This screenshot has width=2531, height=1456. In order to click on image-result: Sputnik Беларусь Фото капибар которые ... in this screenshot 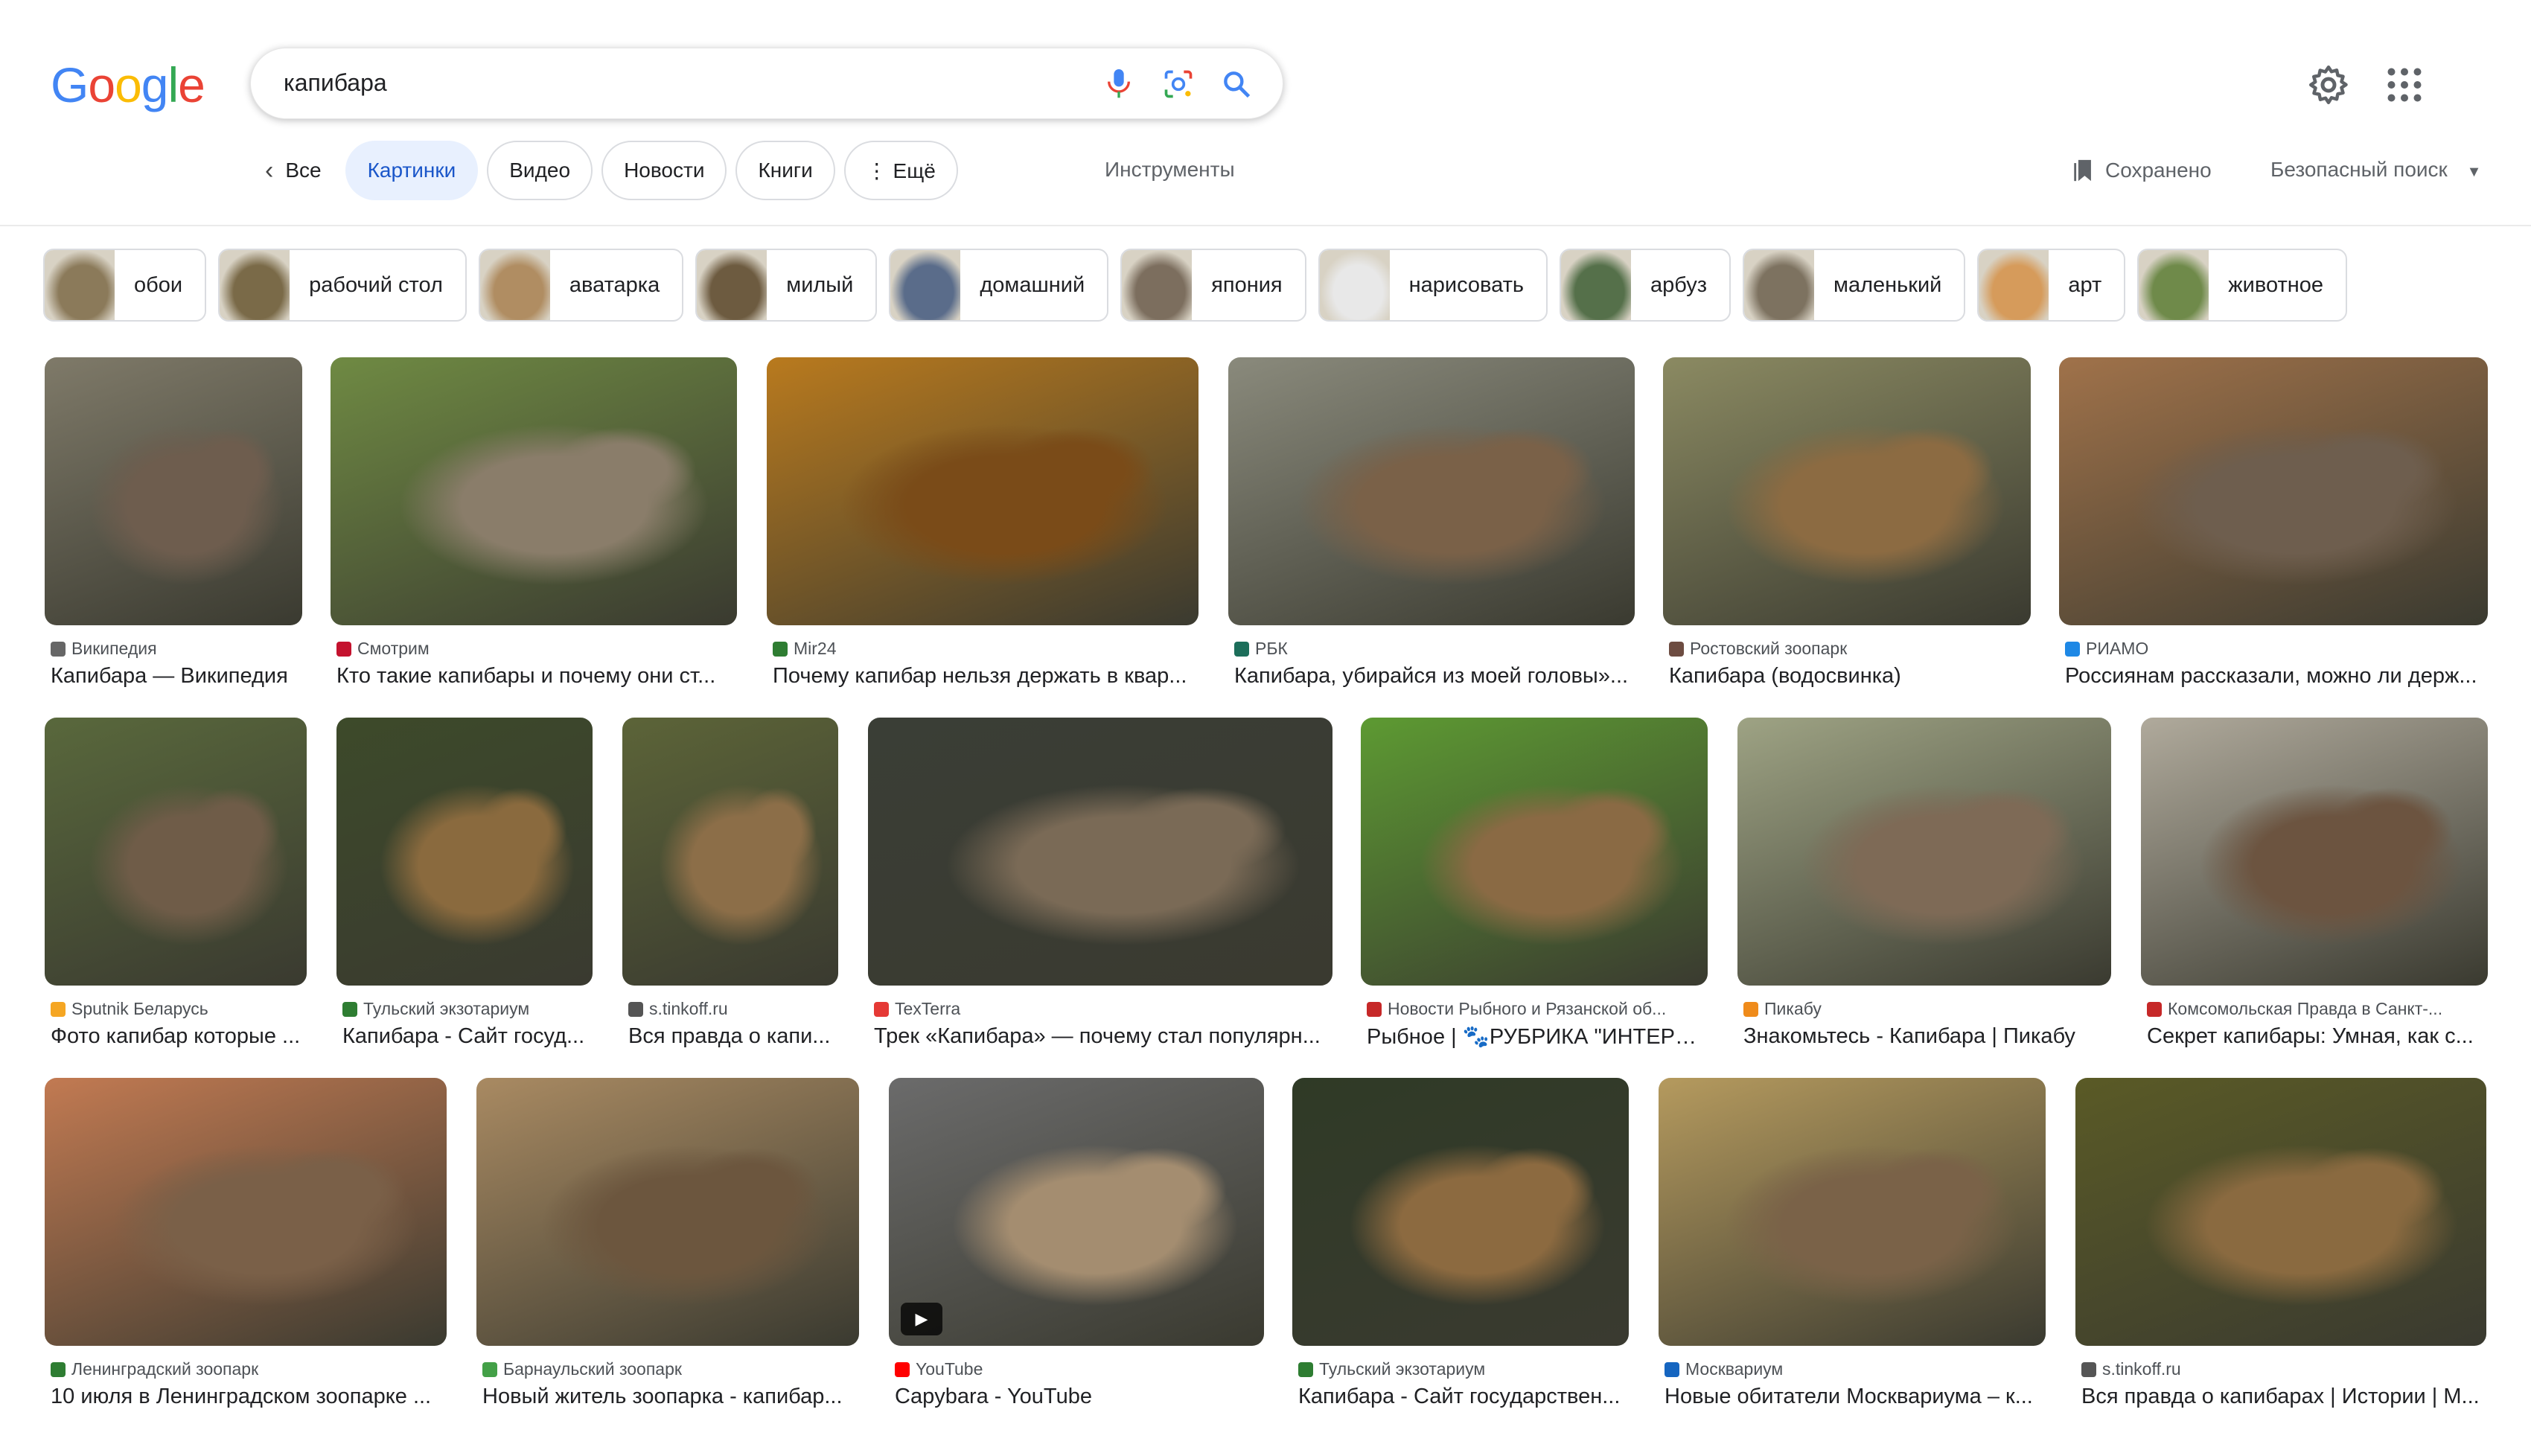, I will do `click(176, 883)`.